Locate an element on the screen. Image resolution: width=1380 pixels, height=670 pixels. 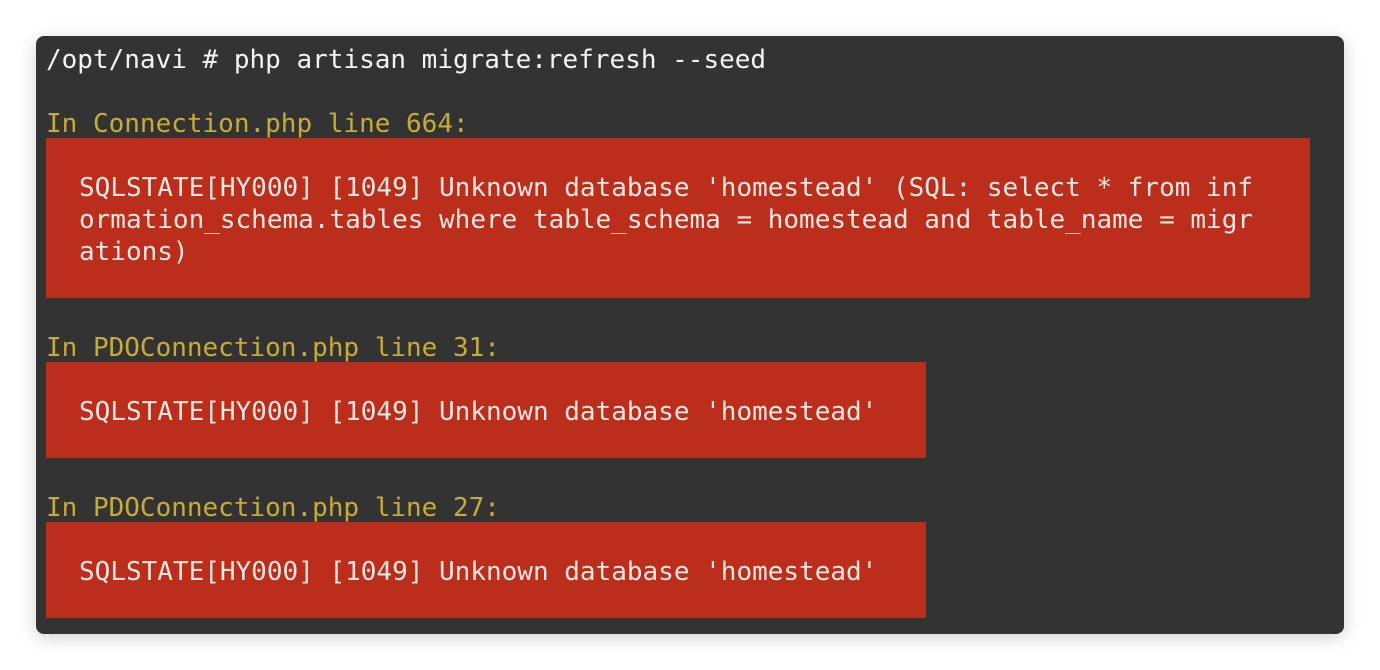
error-heading: In PDOConnection.php line 27: is located at coordinates (273, 508).